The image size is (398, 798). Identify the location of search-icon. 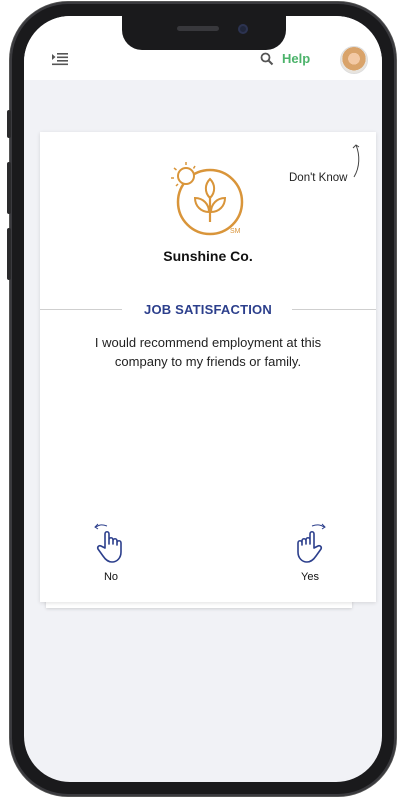
(267, 59).